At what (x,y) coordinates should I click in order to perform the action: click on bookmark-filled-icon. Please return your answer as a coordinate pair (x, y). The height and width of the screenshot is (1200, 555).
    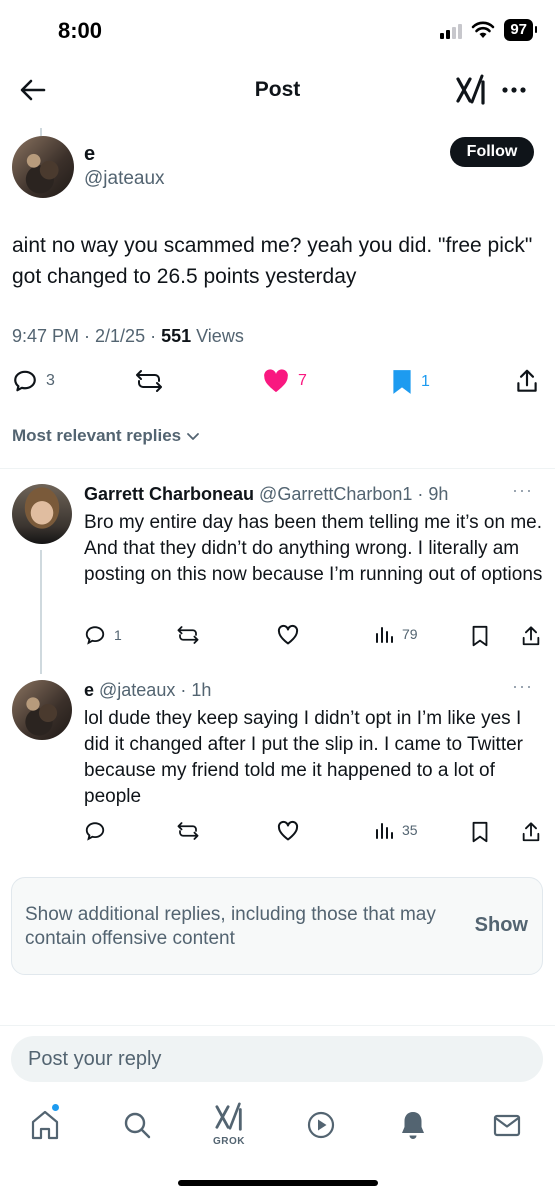
    Looking at the image, I should click on (402, 382).